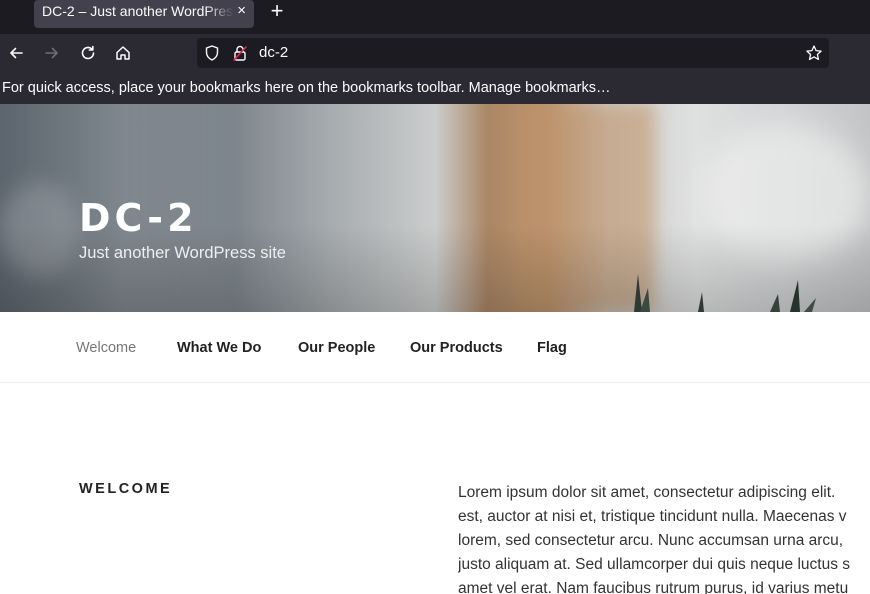  I want to click on page-title: WELCOME, so click(126, 489).